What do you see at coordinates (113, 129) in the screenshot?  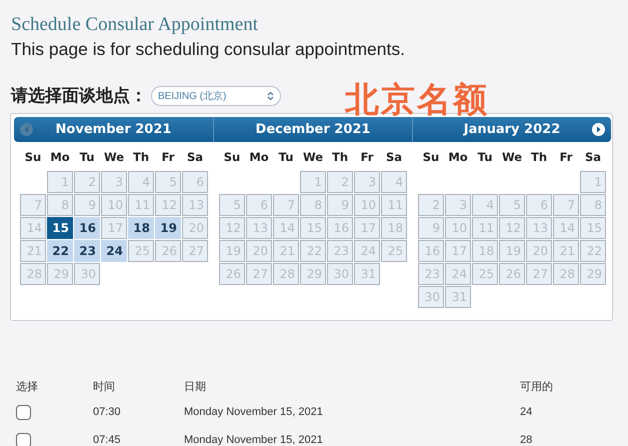 I see `month-title: November 2021` at bounding box center [113, 129].